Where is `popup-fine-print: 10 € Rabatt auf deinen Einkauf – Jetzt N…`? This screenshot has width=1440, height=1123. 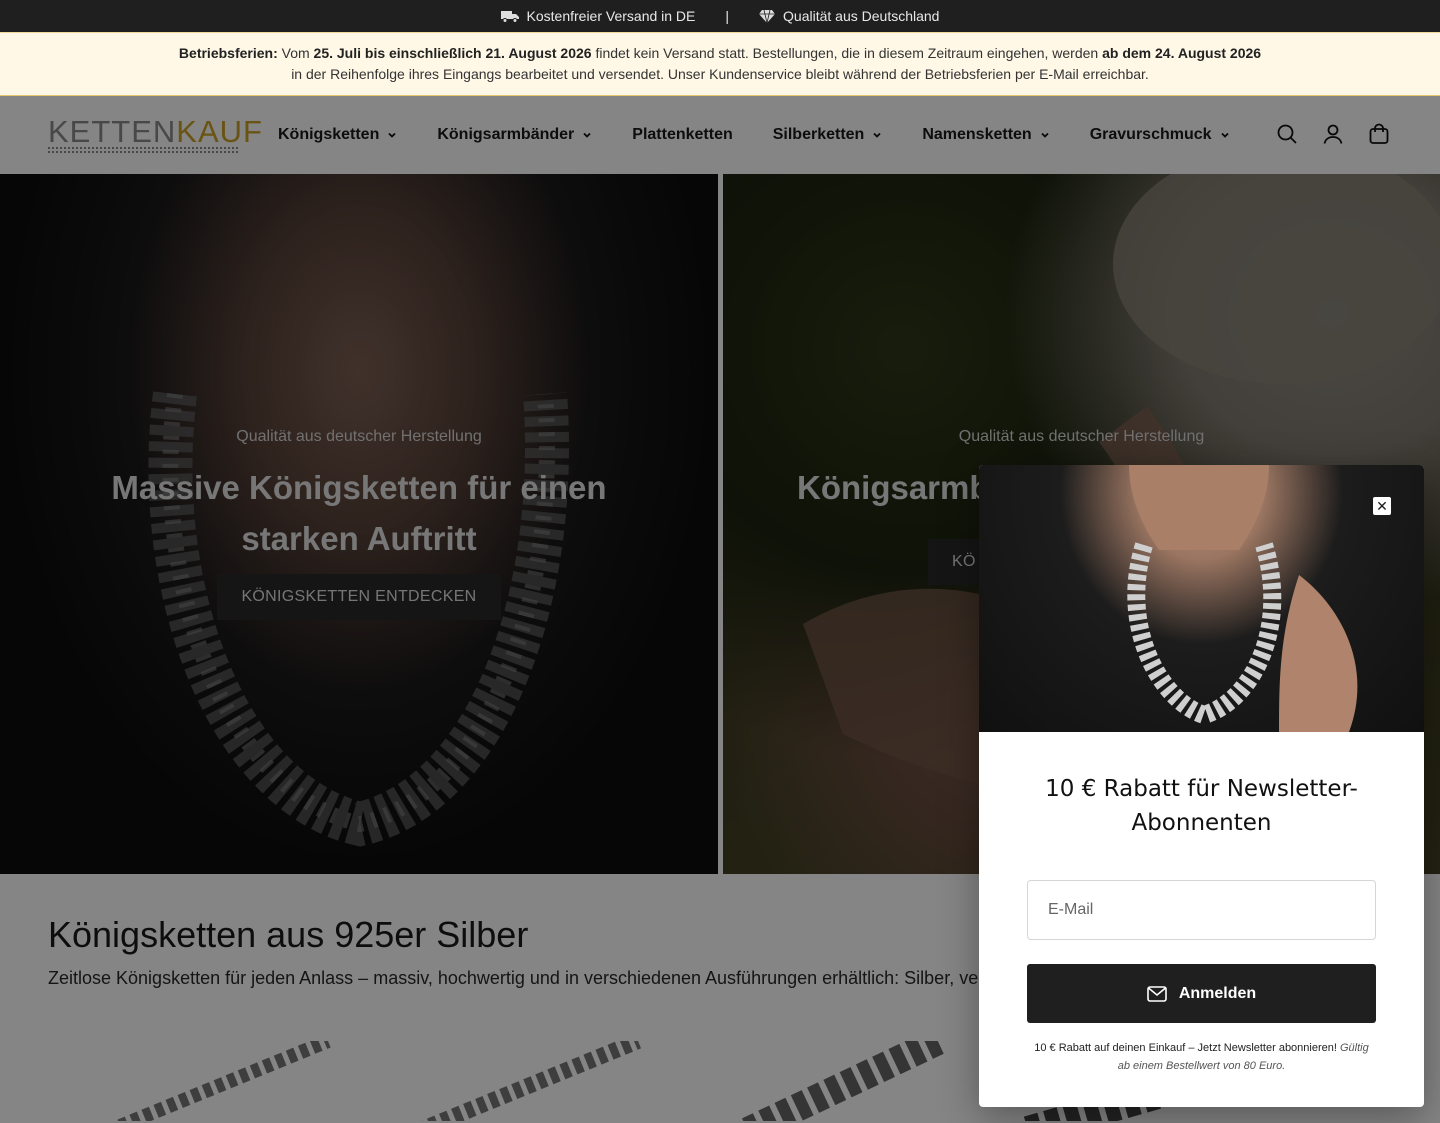 popup-fine-print: 10 € Rabatt auf deinen Einkauf – Jetzt N… is located at coordinates (1201, 1057).